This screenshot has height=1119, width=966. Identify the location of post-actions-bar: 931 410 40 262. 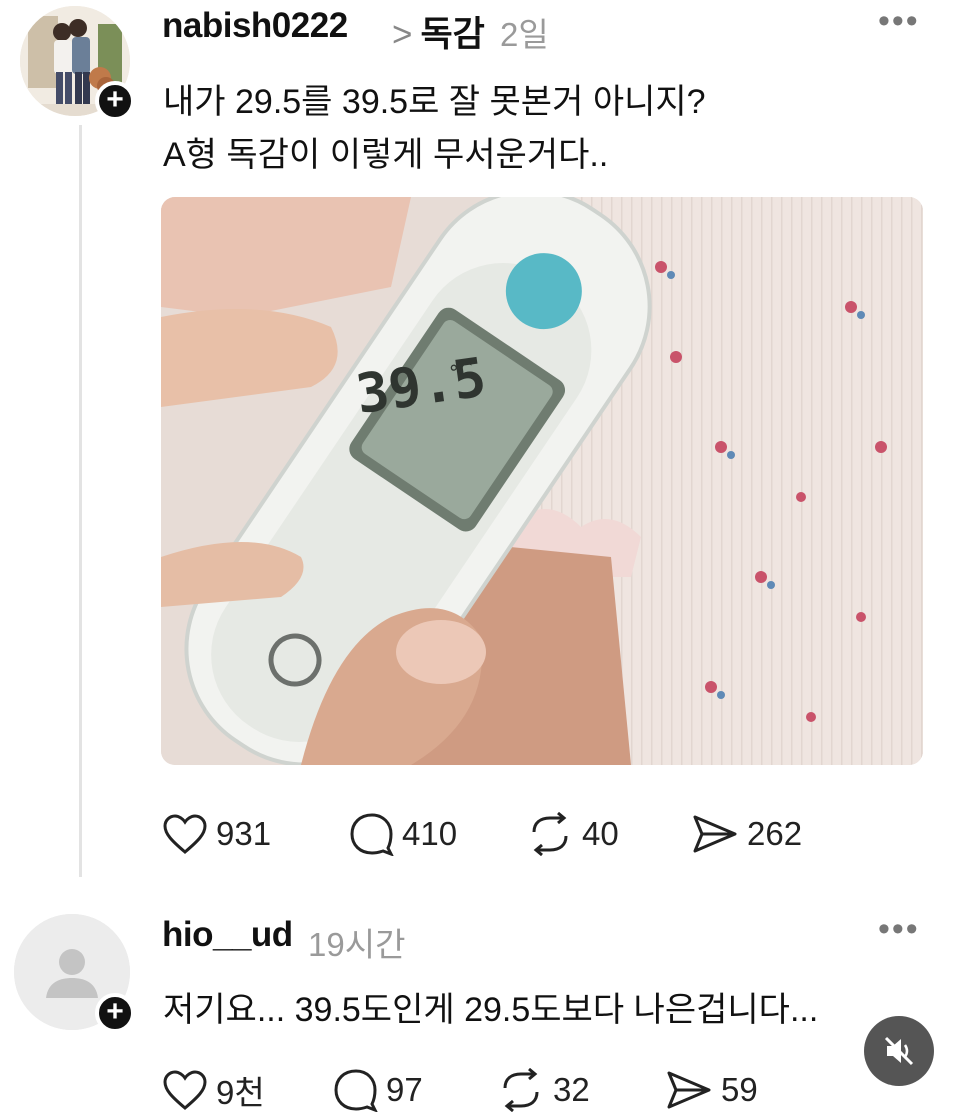
(482, 834).